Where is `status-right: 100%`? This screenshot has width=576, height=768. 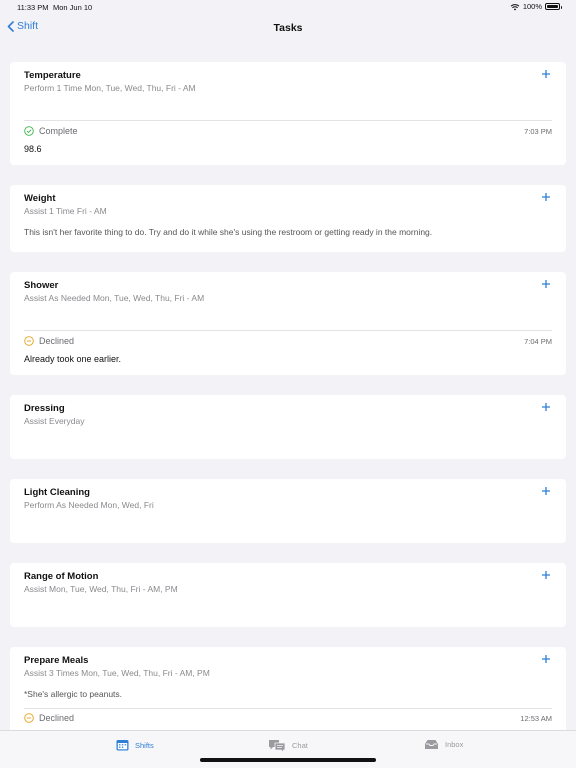
status-right: 100% is located at coordinates (536, 6).